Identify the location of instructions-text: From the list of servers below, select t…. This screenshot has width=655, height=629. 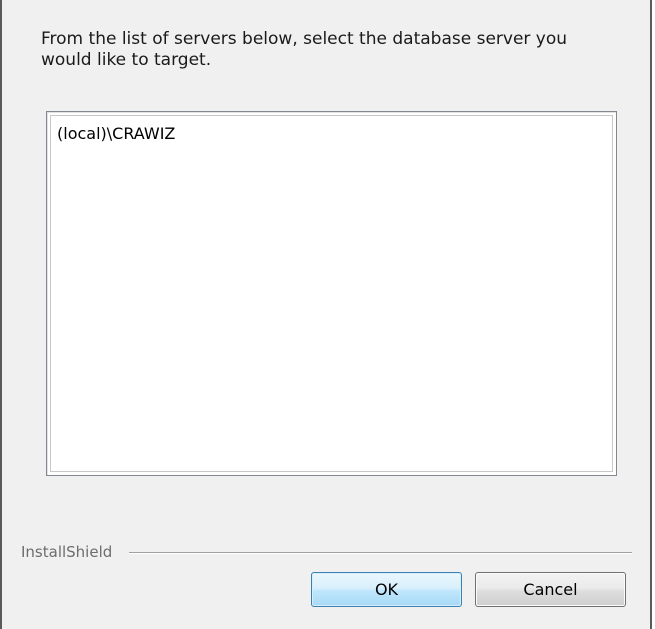
(304, 49).